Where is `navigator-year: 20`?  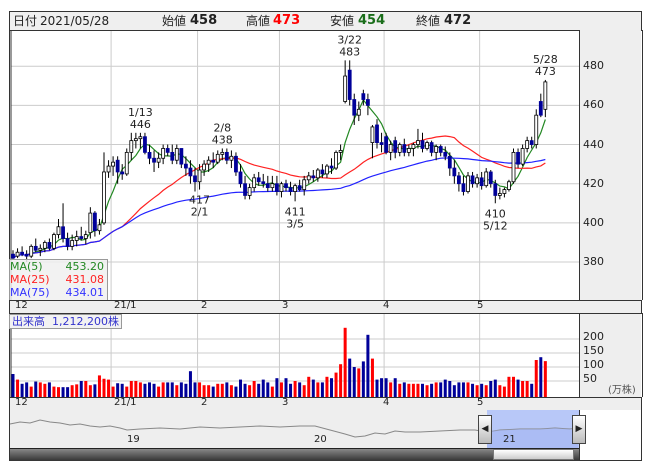
navigator-year: 20 is located at coordinates (320, 439).